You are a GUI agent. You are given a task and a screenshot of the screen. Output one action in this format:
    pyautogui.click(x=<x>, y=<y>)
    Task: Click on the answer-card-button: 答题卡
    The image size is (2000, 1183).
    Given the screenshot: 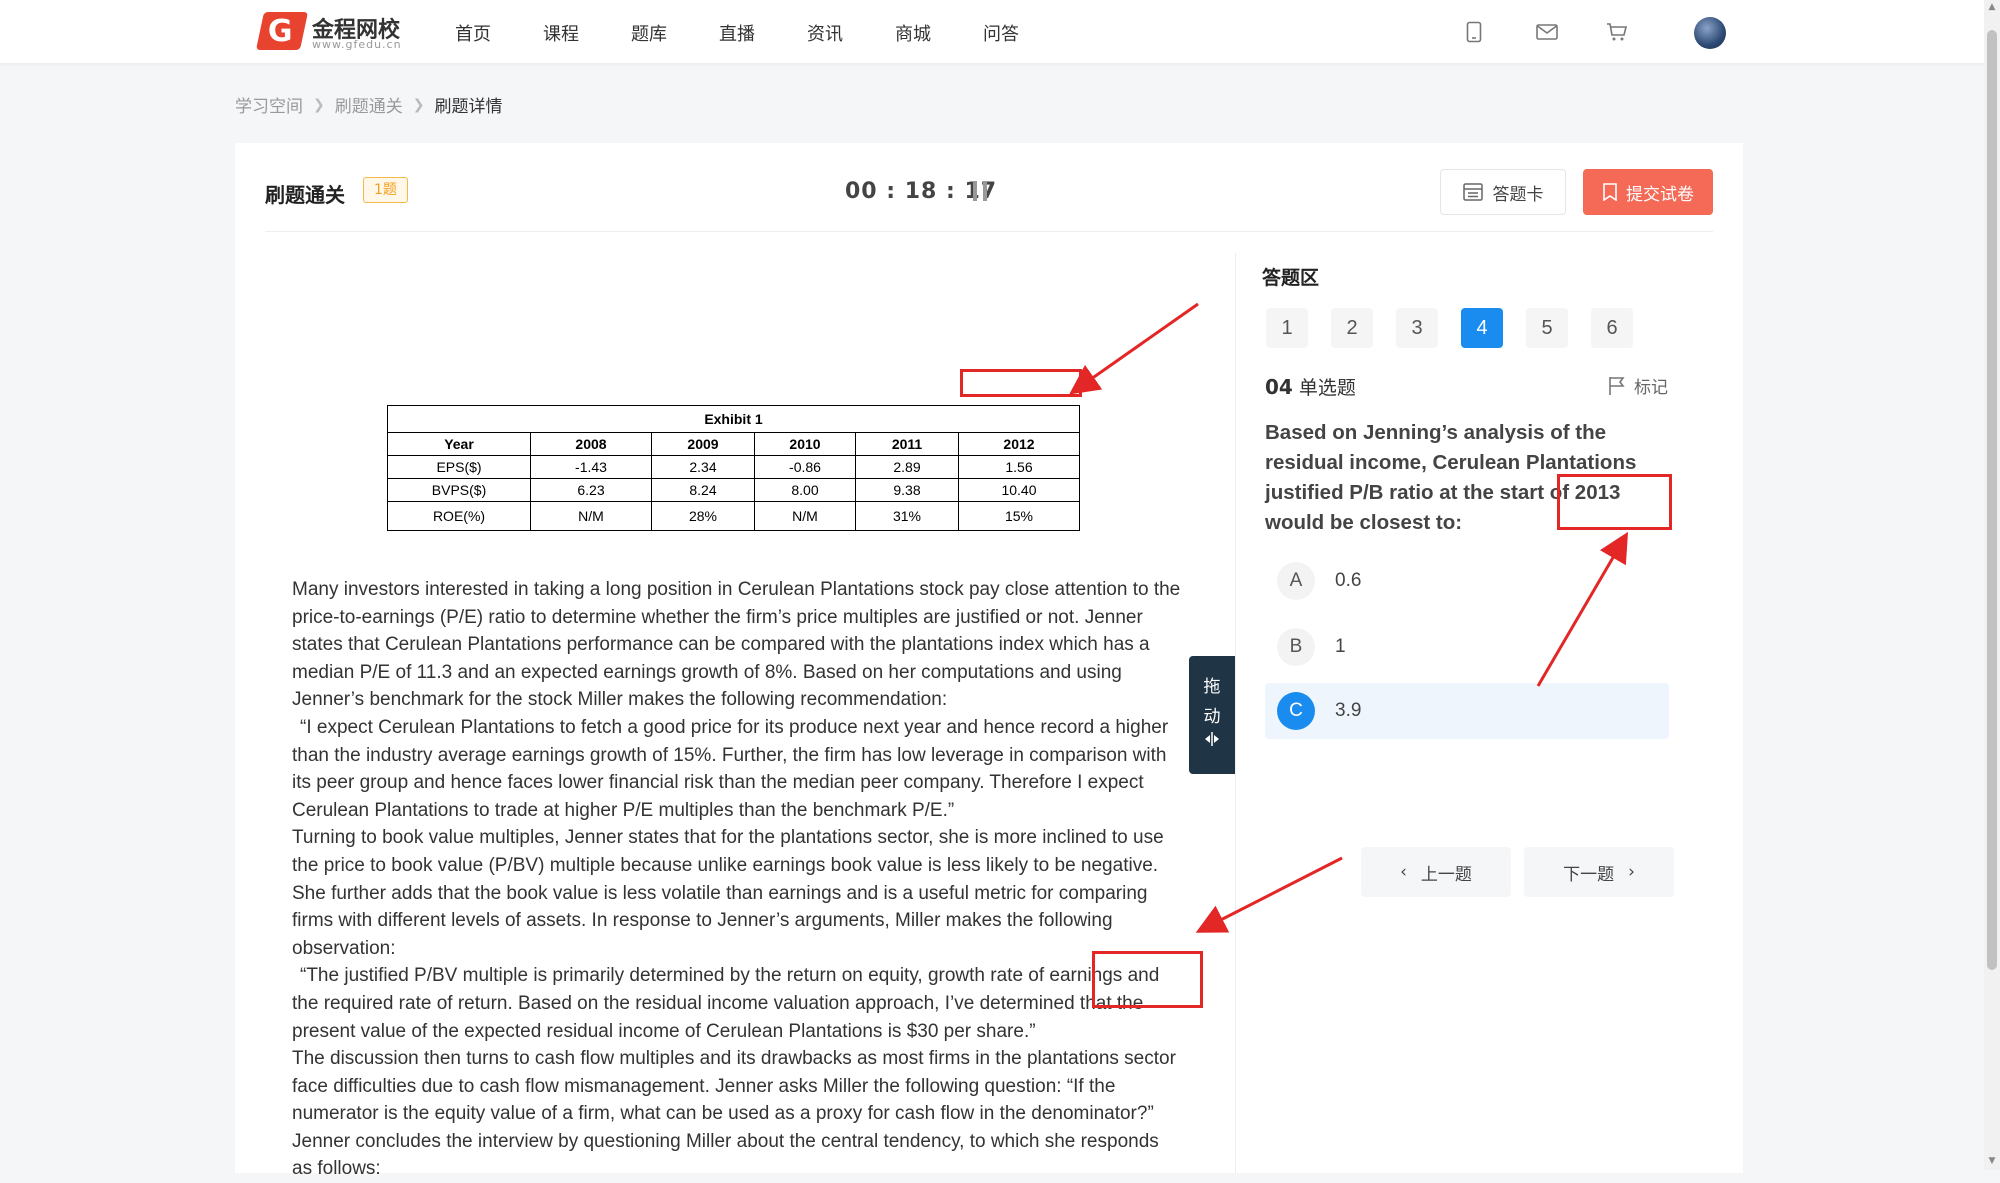 What is the action you would take?
    pyautogui.click(x=1503, y=192)
    